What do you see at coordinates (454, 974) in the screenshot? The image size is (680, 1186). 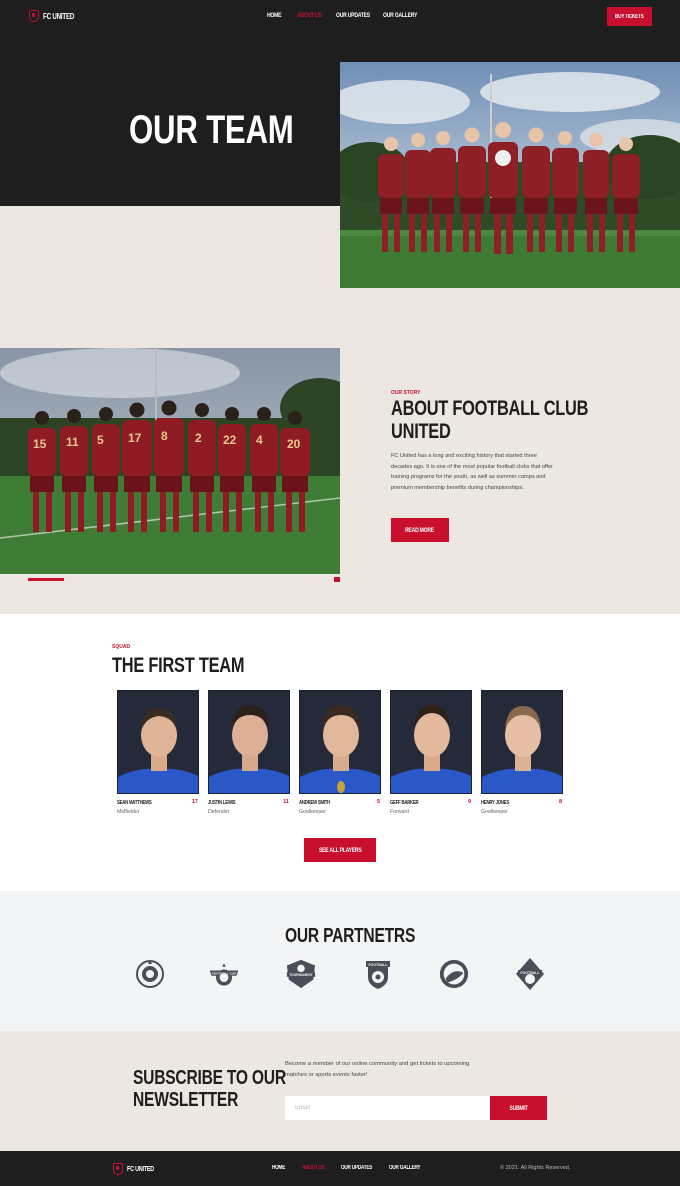 I see `round-emblem-icon` at bounding box center [454, 974].